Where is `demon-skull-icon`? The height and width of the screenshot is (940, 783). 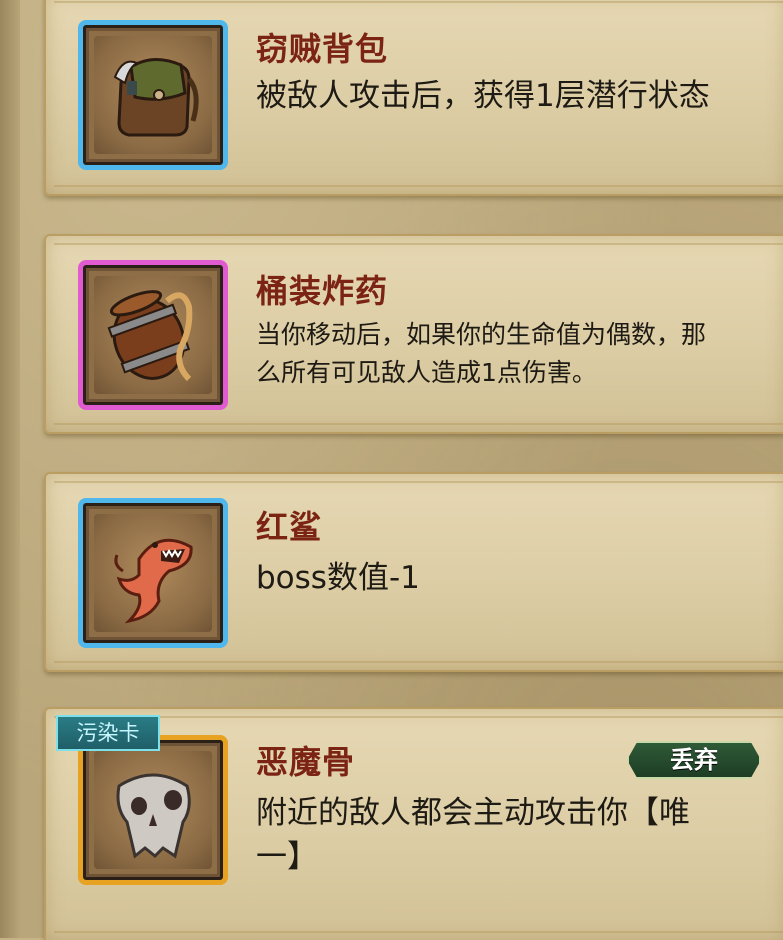 demon-skull-icon is located at coordinates (153, 816).